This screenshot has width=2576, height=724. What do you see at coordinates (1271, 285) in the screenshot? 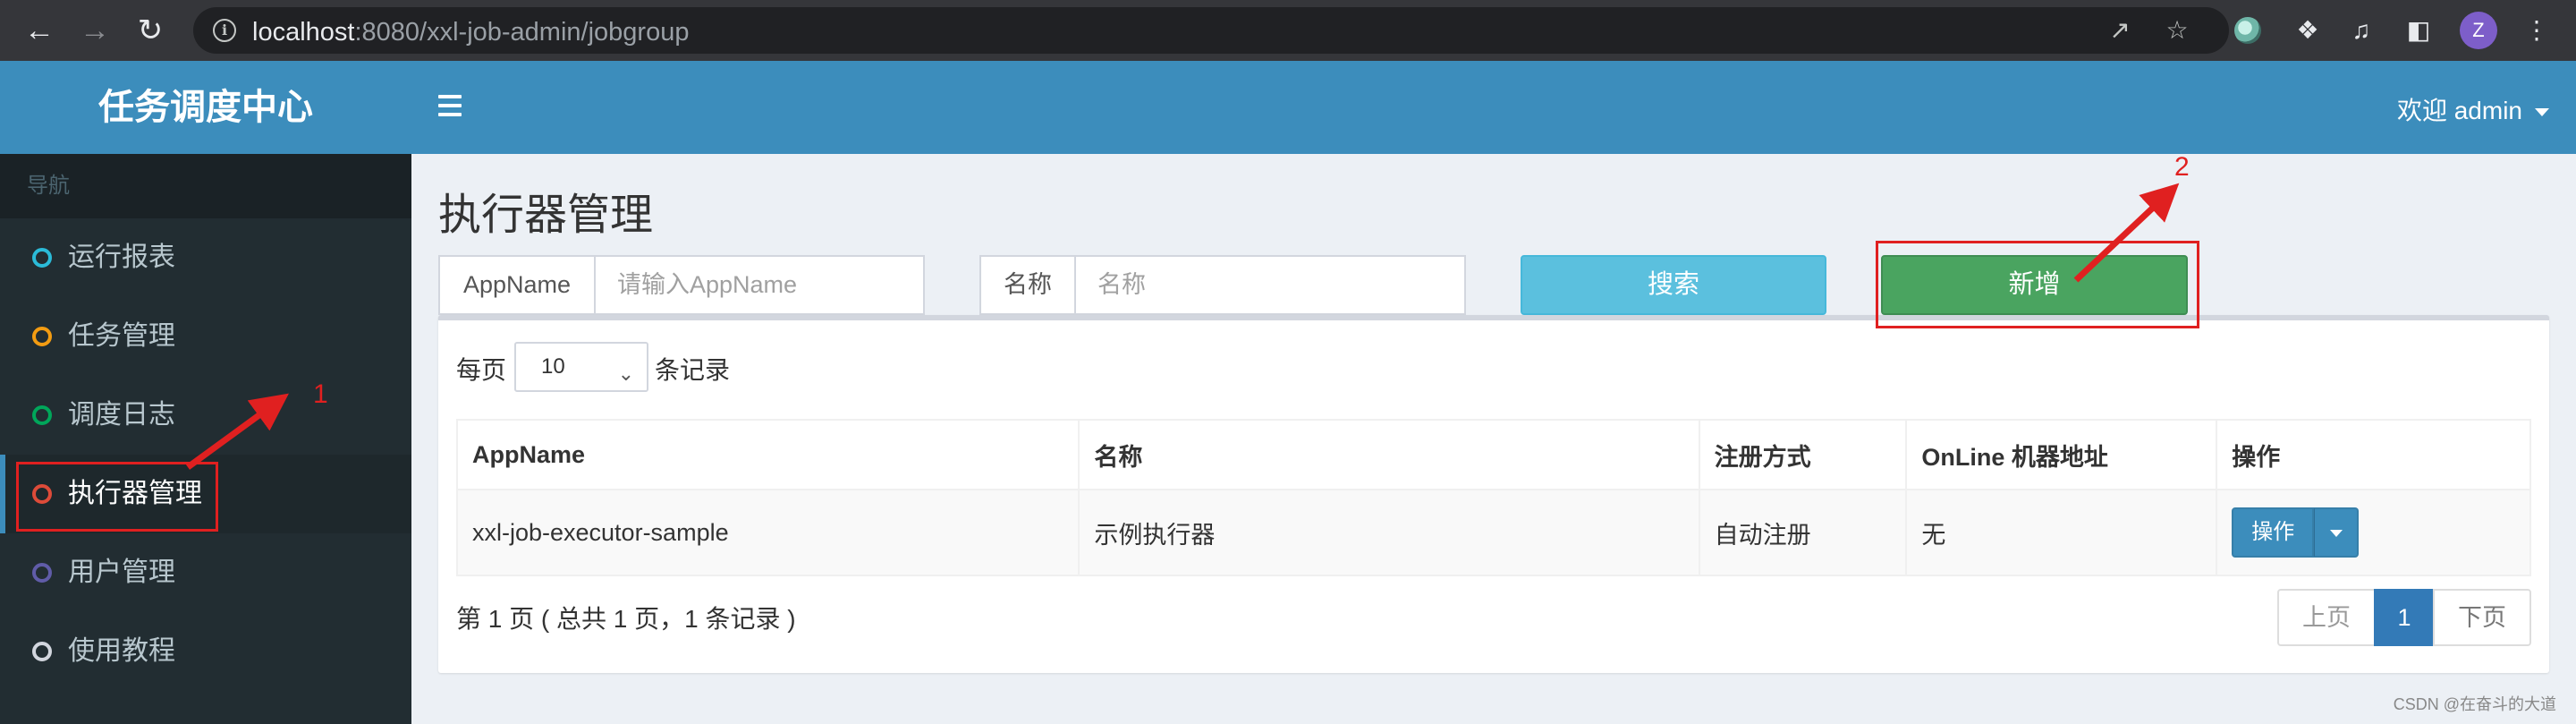
I see `name-input` at bounding box center [1271, 285].